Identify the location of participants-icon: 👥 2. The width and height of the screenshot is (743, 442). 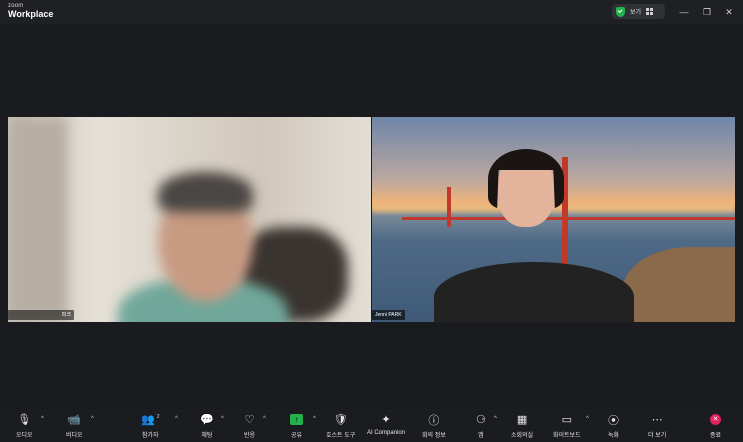
(150, 420).